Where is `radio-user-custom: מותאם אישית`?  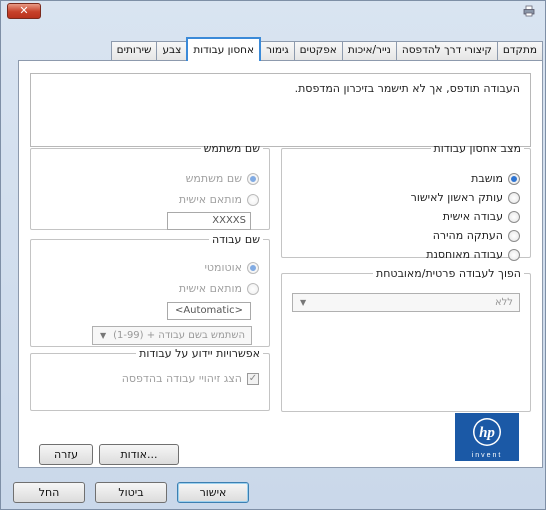
radio-user-custom: מותאם אישית is located at coordinates (219, 199).